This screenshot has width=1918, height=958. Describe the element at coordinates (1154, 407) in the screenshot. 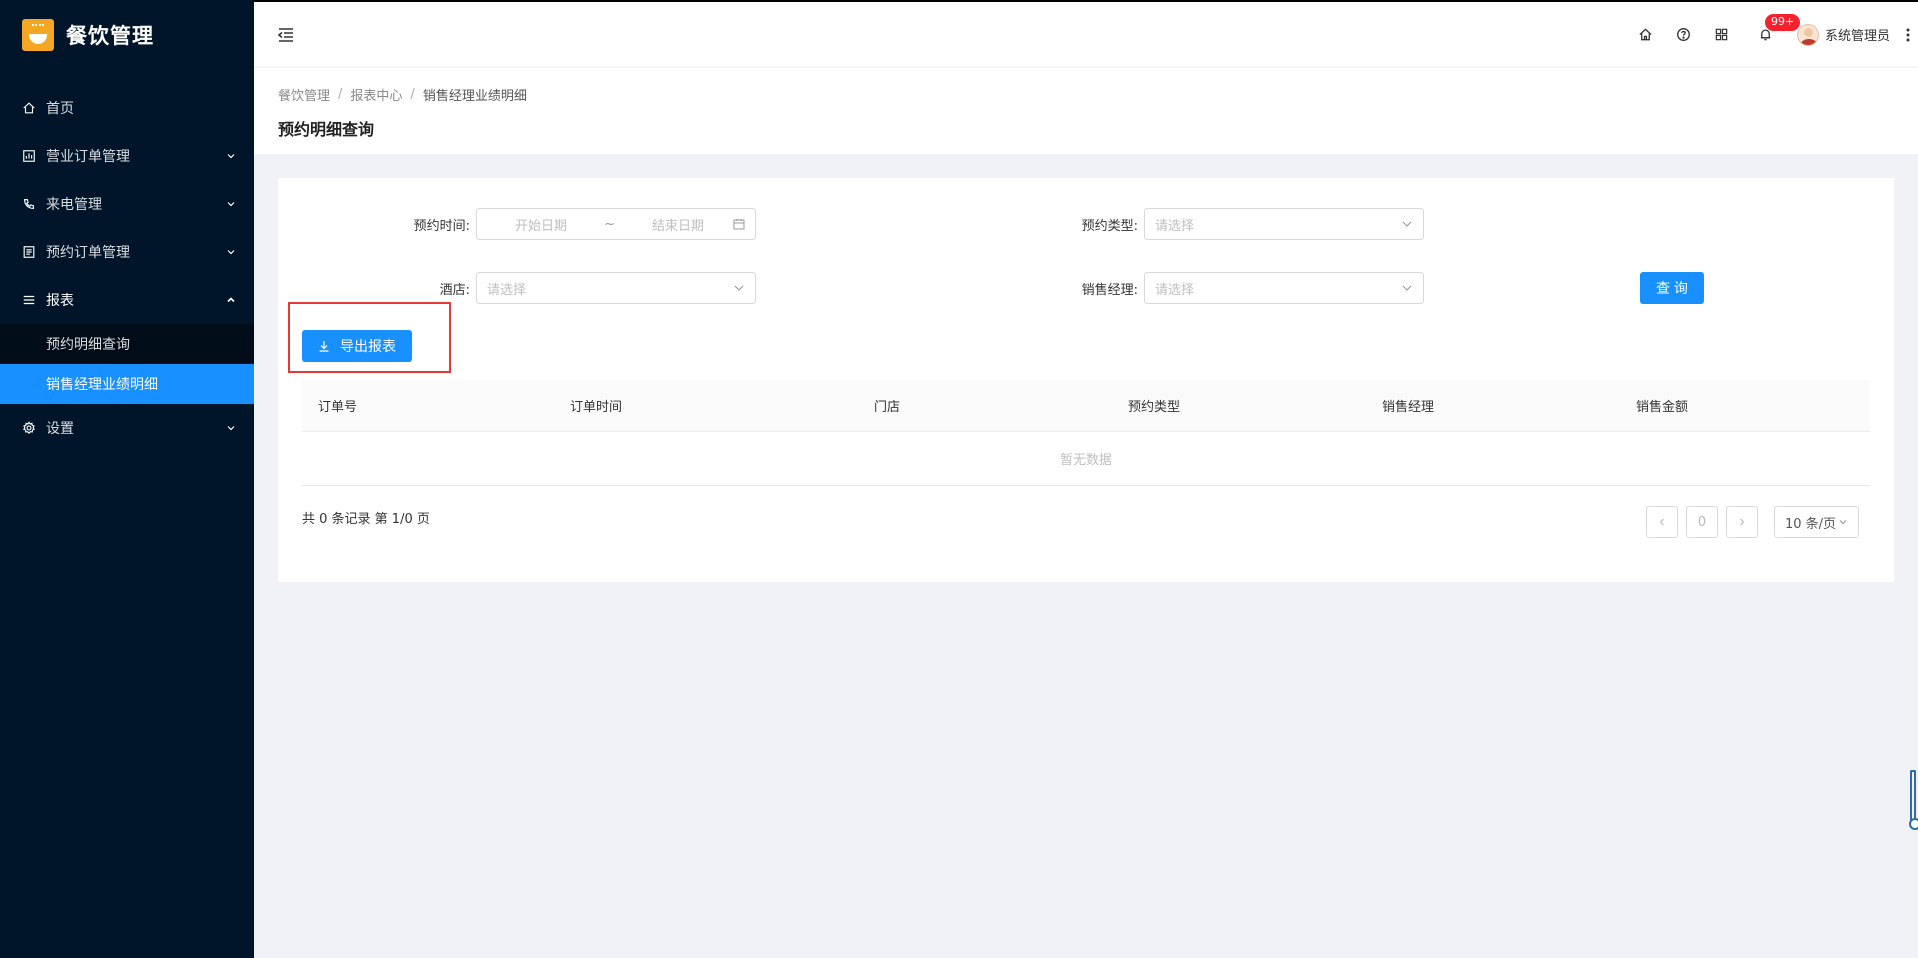

I see `column-header: 预约类型` at that location.